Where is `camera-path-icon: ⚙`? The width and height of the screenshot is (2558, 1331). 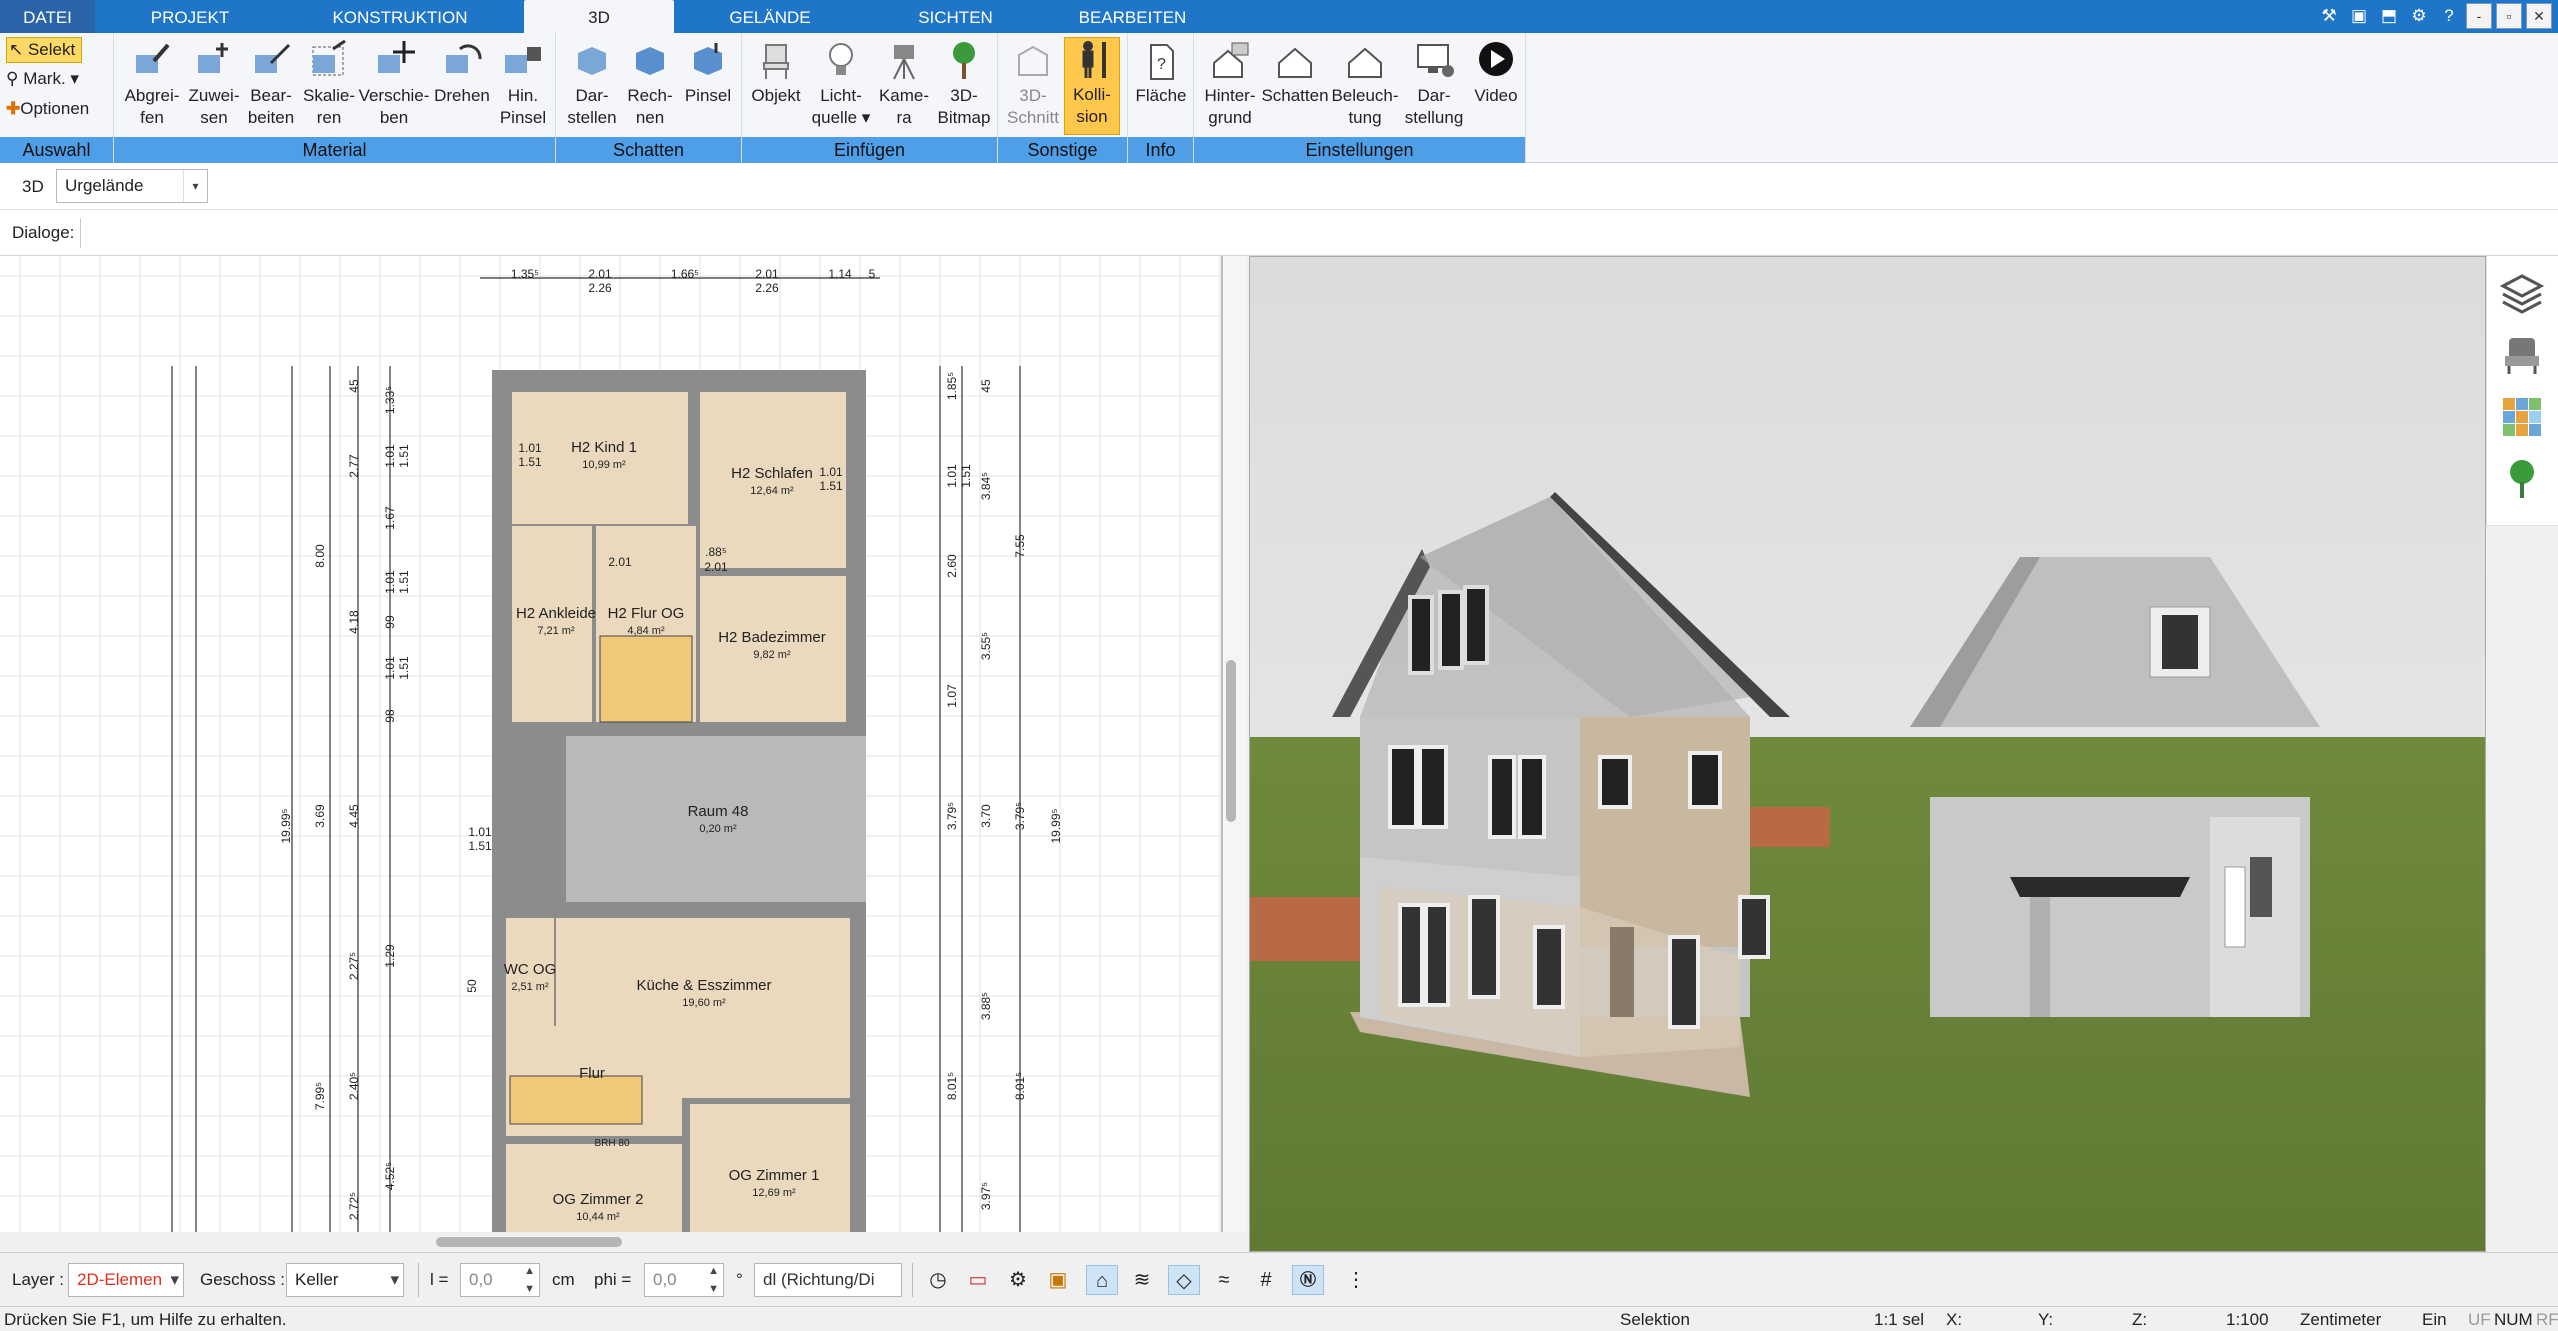
camera-path-icon: ⚙ is located at coordinates (1018, 1280).